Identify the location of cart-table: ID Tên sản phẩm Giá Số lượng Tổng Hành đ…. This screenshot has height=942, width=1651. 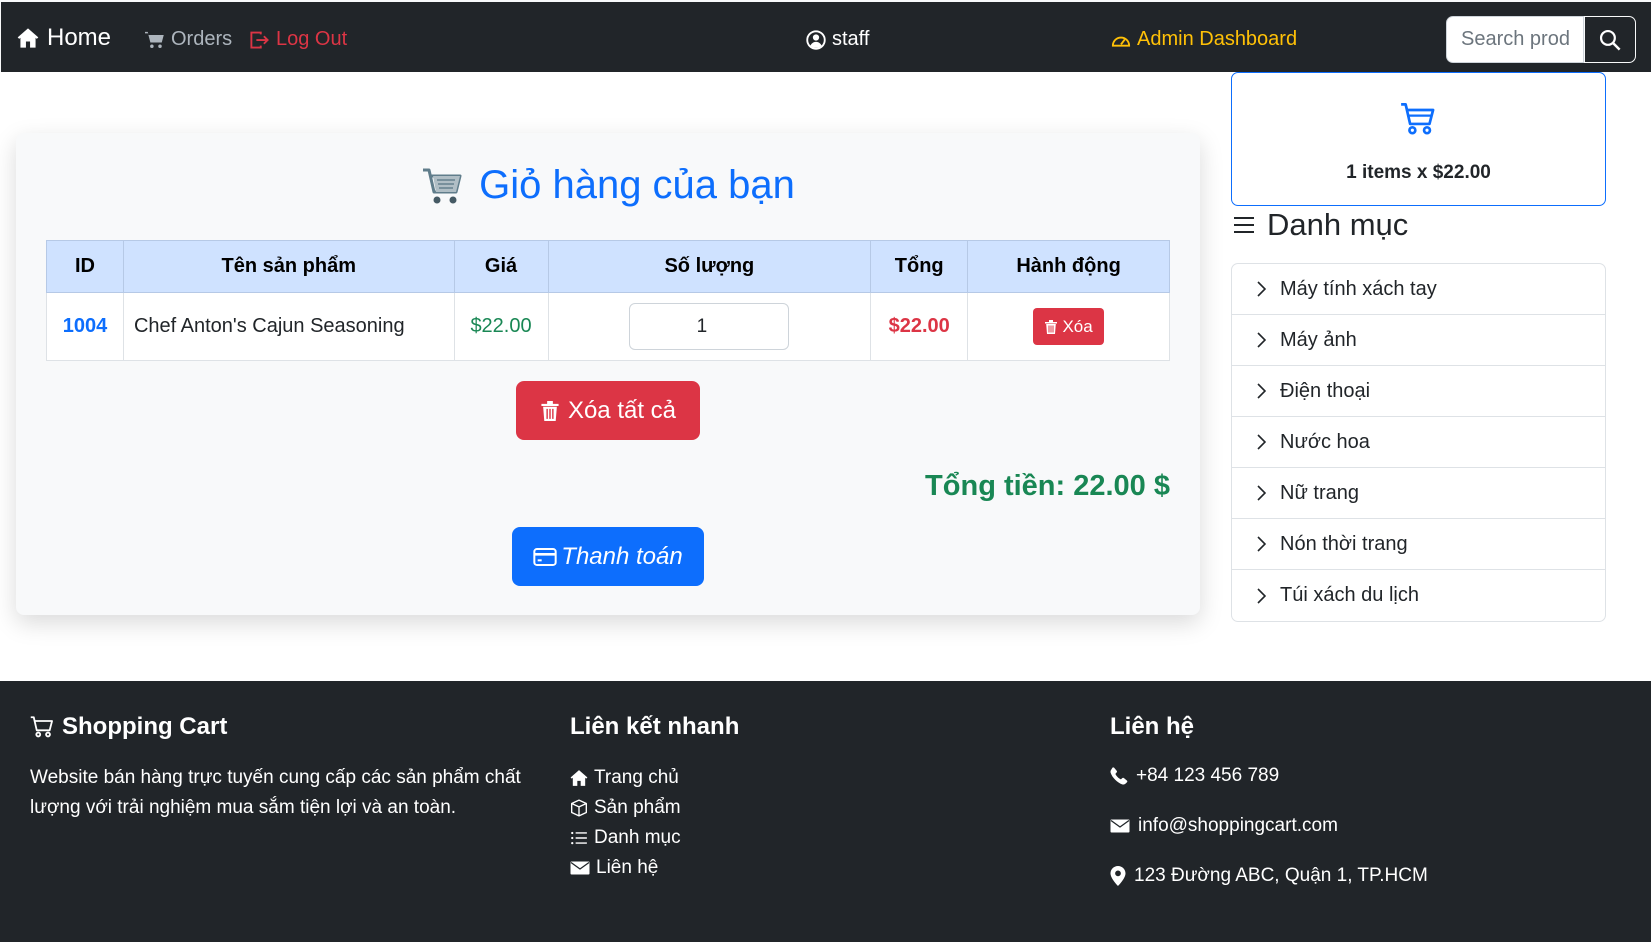
(608, 300).